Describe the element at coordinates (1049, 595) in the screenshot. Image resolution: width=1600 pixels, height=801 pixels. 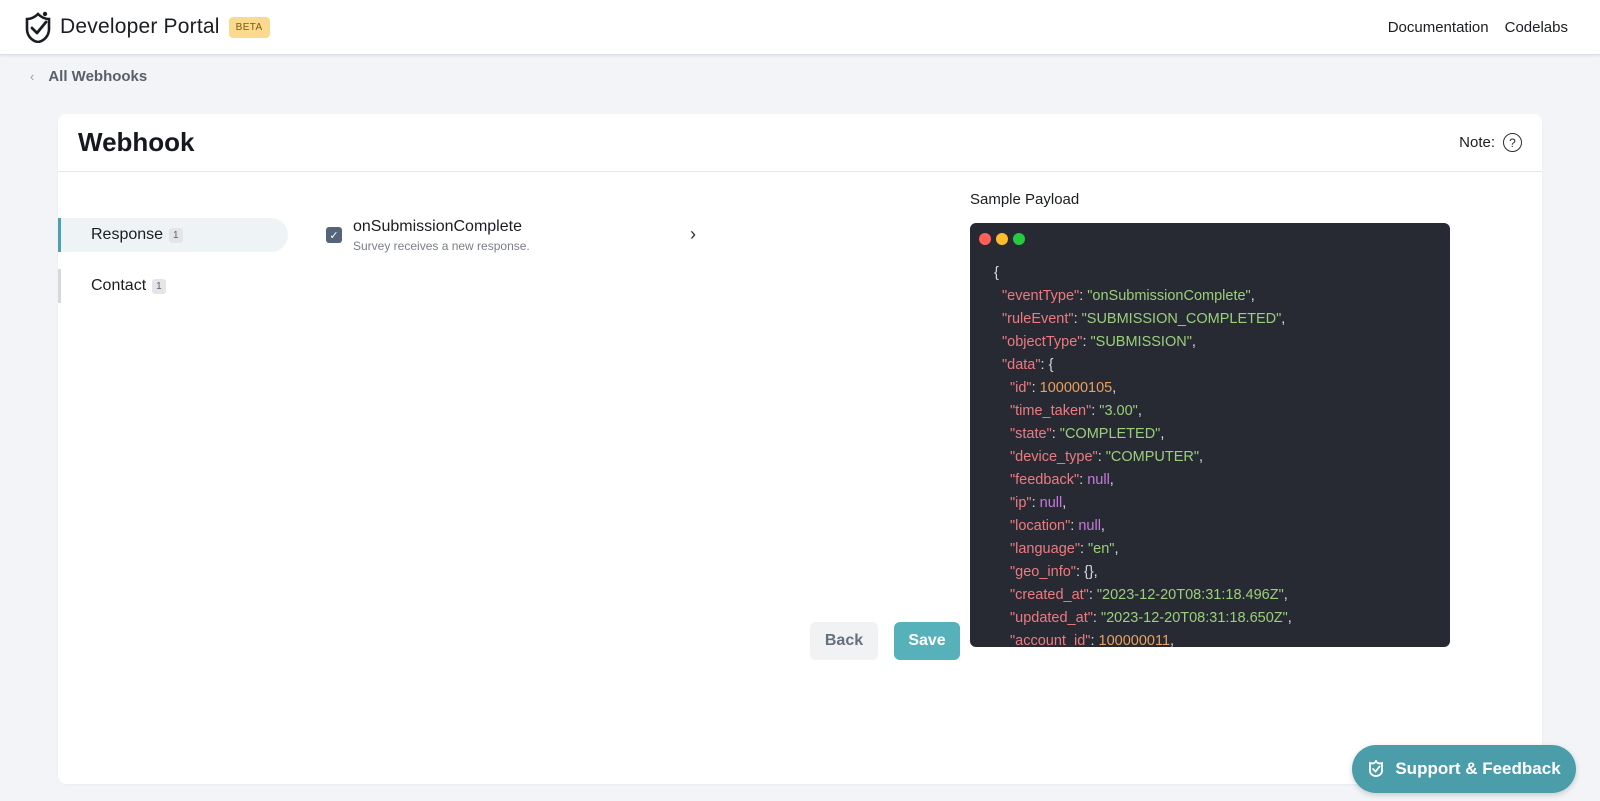
I see `code-token: "created_at"` at that location.